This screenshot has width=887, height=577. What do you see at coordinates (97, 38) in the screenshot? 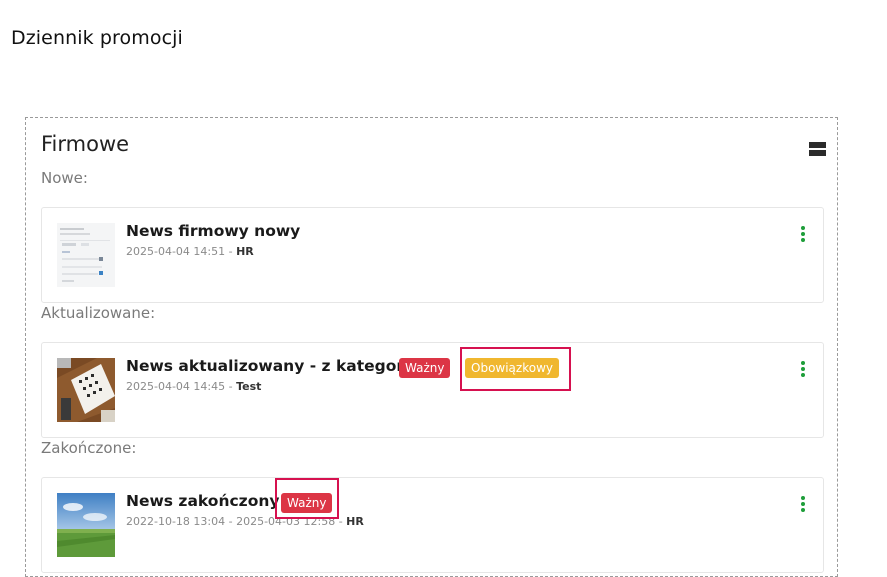
I see `page-title: Dziennik promocji` at bounding box center [97, 38].